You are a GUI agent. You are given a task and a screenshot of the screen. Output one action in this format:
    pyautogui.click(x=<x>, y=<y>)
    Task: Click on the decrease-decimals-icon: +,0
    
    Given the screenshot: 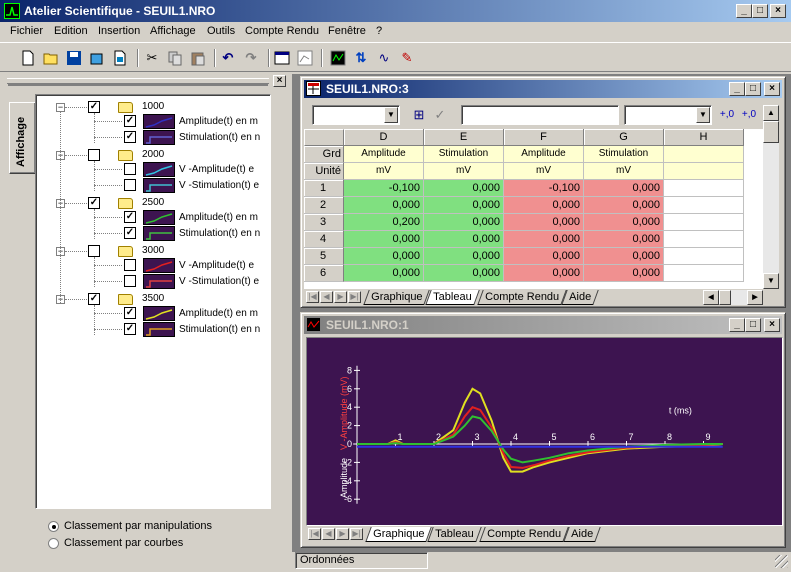 What is the action you would take?
    pyautogui.click(x=727, y=115)
    